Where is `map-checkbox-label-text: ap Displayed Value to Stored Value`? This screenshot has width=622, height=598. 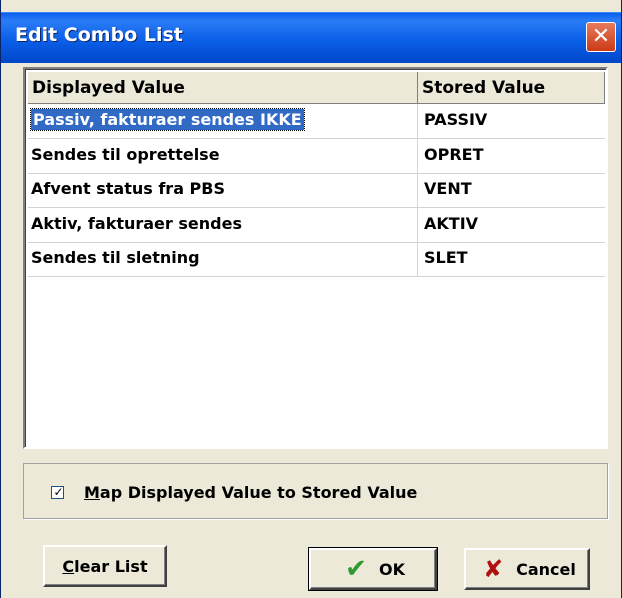 map-checkbox-label-text: ap Displayed Value to Stored Value is located at coordinates (258, 492).